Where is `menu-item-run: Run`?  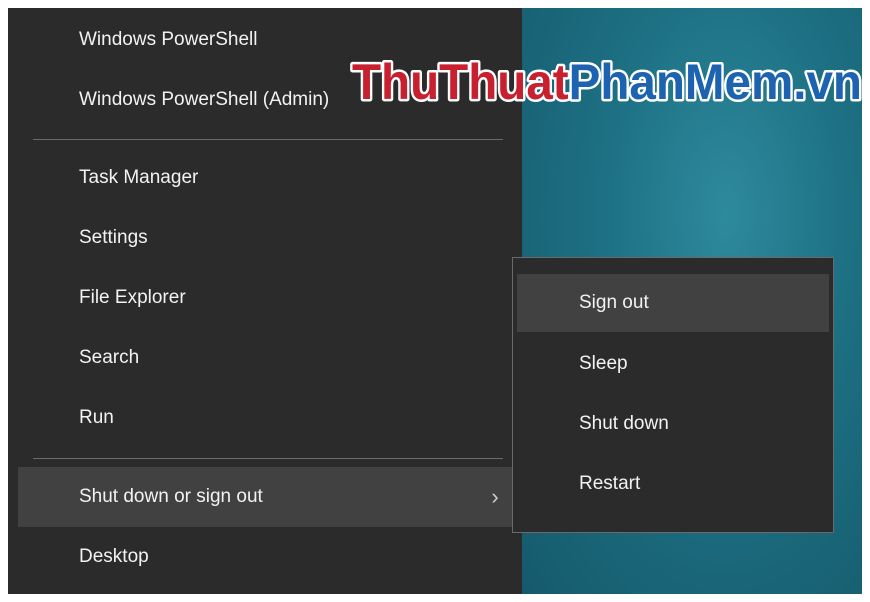
menu-item-run: Run is located at coordinates (265, 418).